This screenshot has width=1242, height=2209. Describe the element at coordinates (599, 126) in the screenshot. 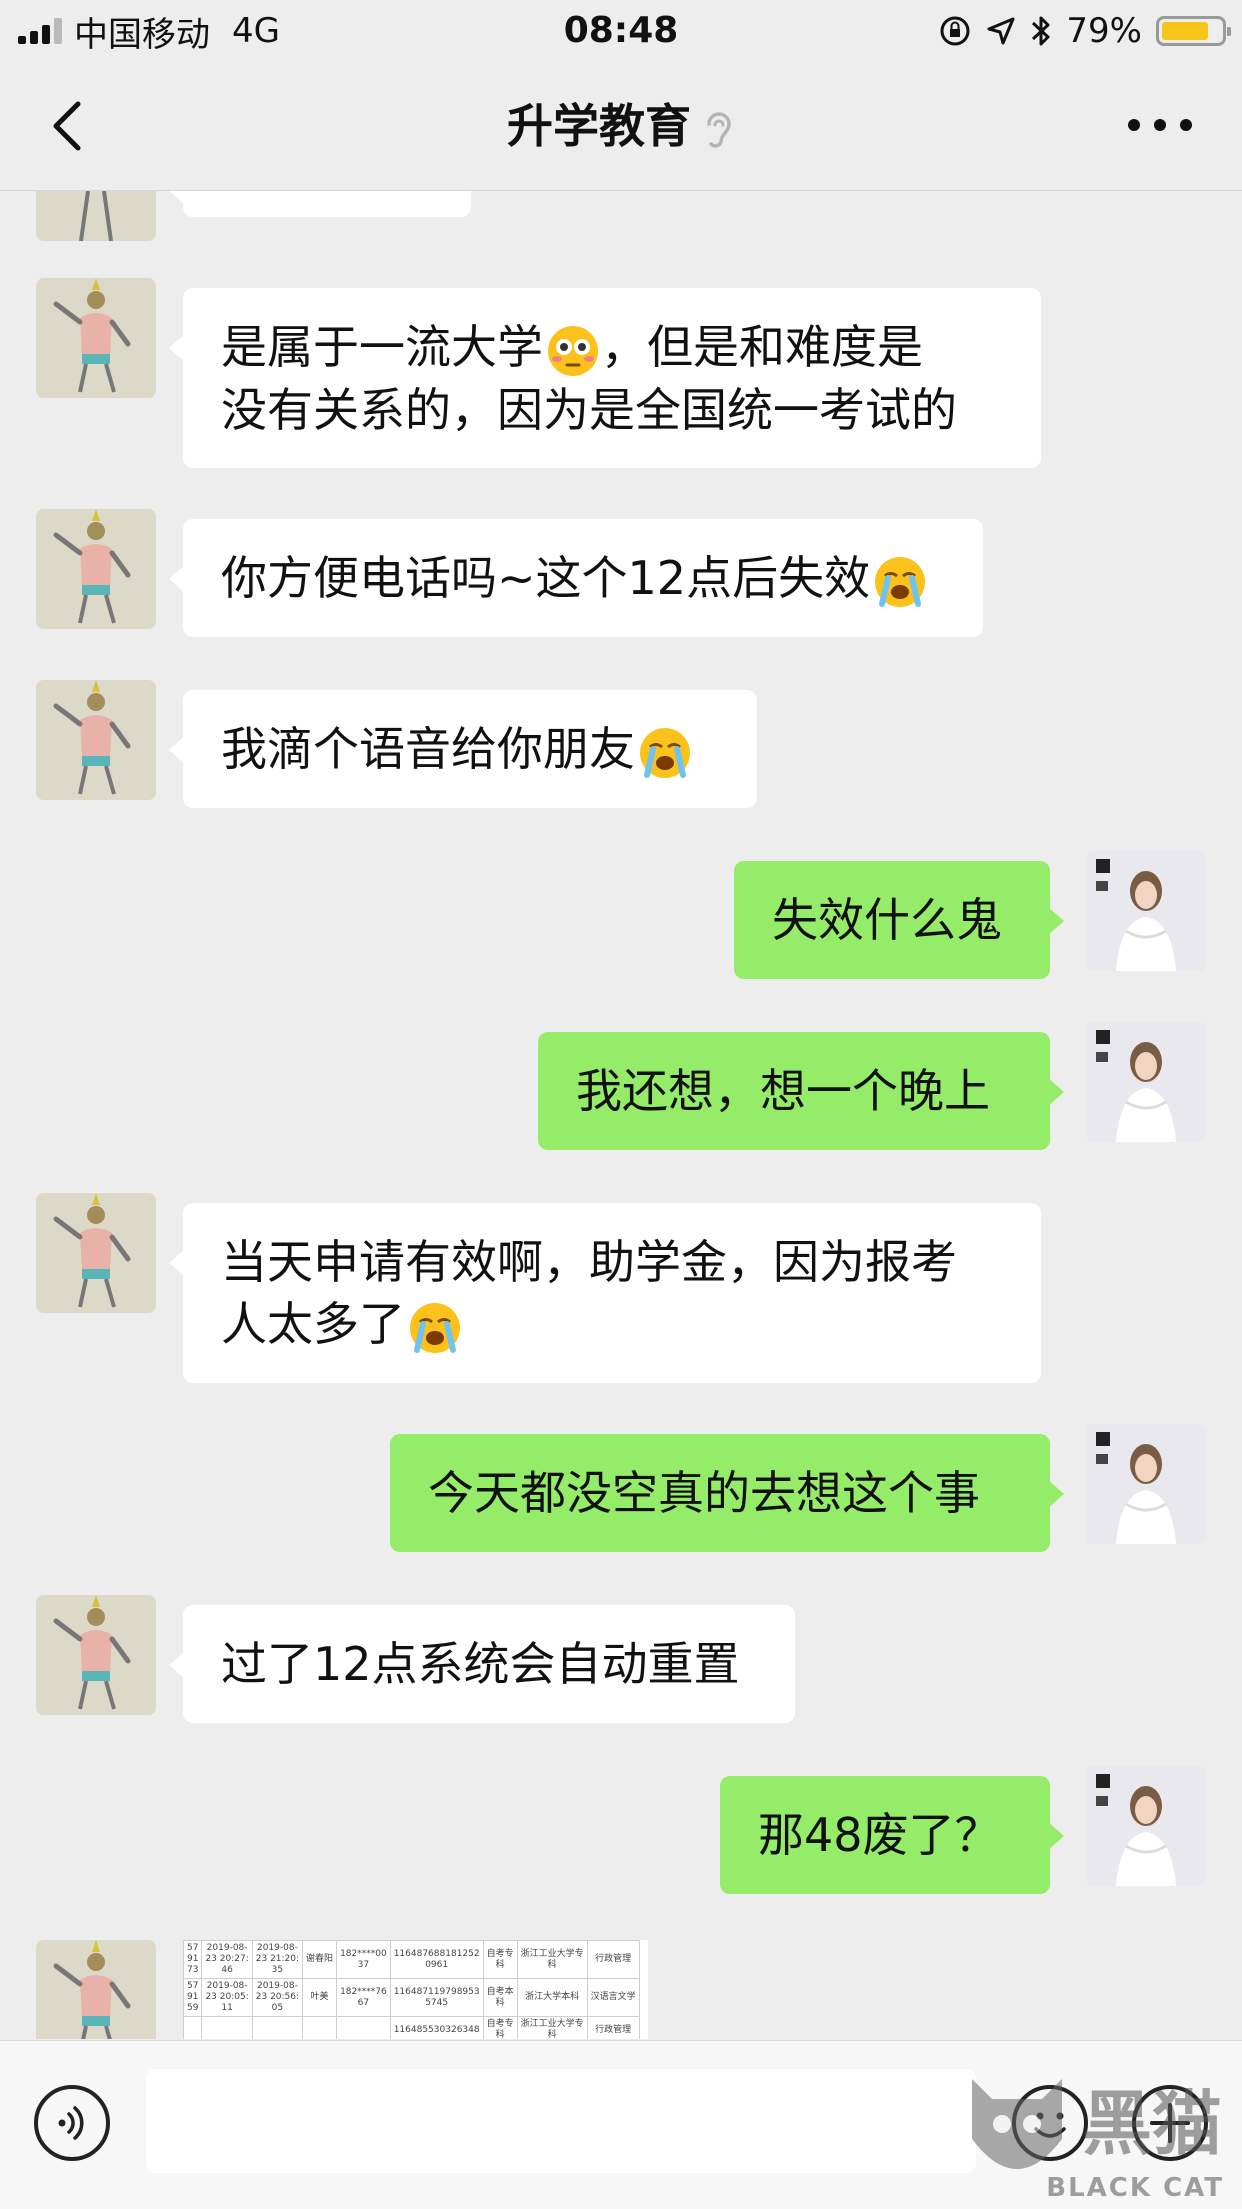

I see `chat-title: 升学教育` at that location.